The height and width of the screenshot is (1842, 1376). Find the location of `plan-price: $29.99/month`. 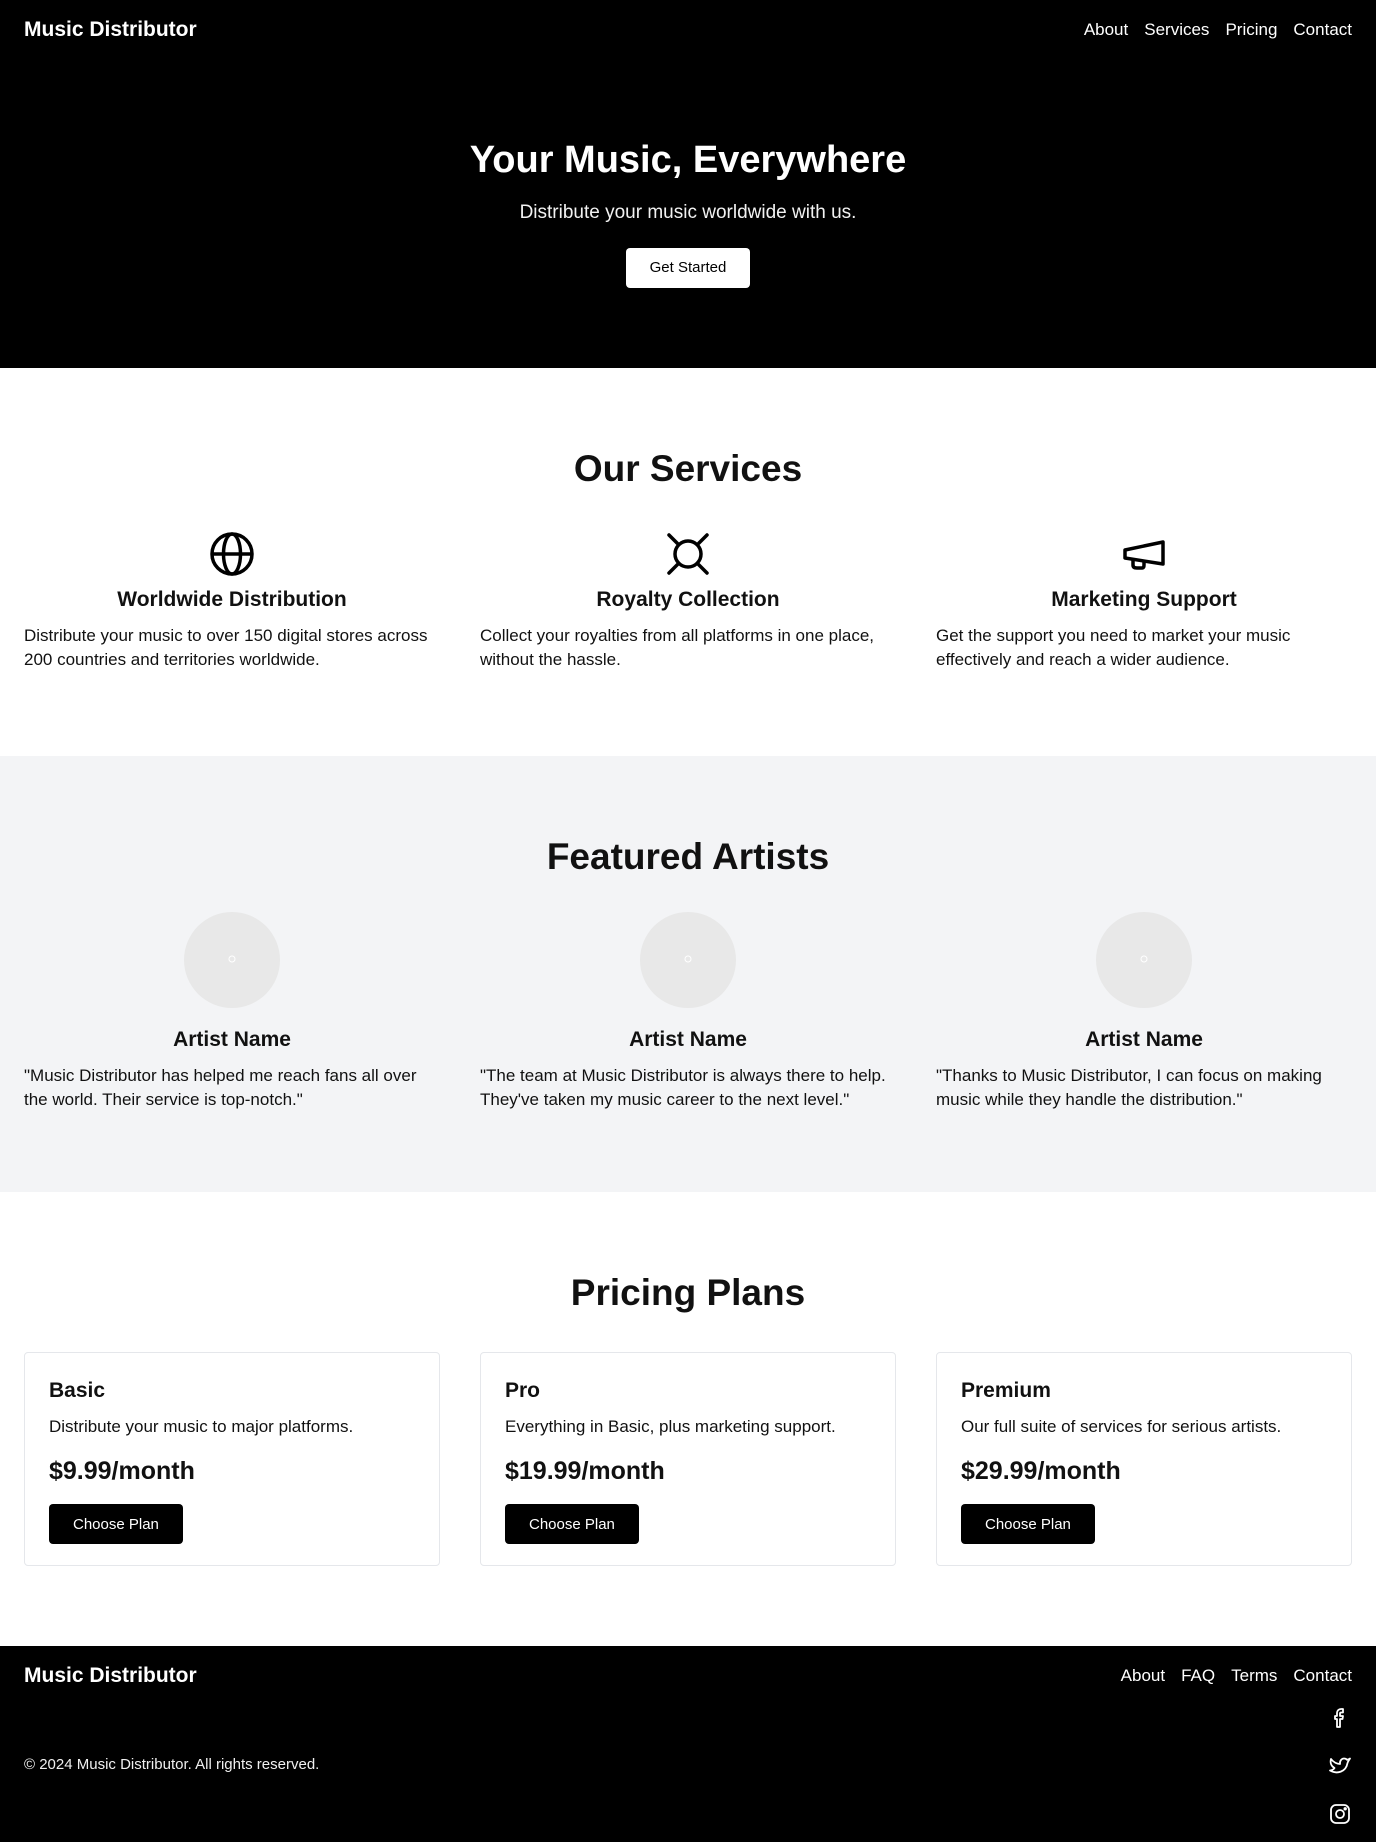

plan-price: $29.99/month is located at coordinates (1041, 1471).